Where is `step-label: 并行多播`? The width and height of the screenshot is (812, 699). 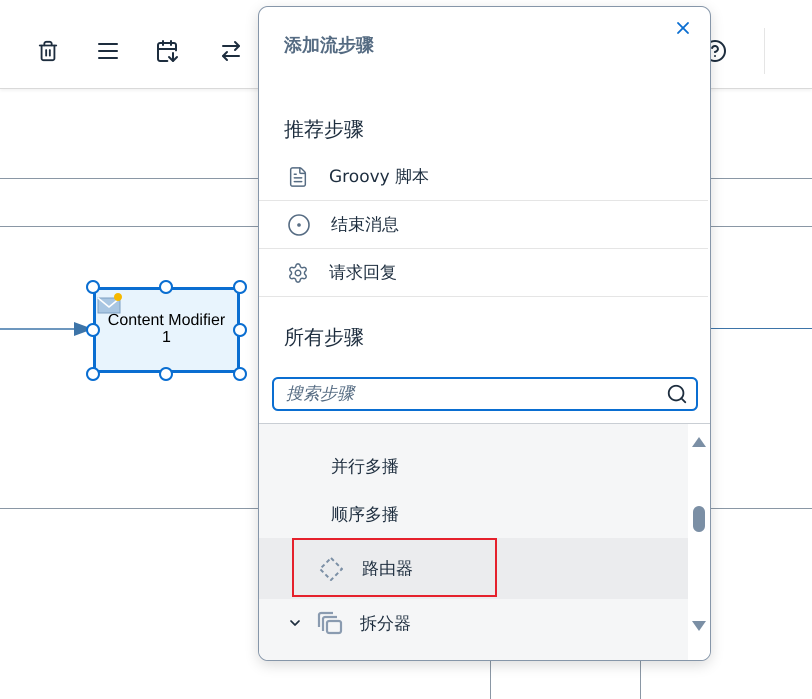 step-label: 并行多播 is located at coordinates (365, 467).